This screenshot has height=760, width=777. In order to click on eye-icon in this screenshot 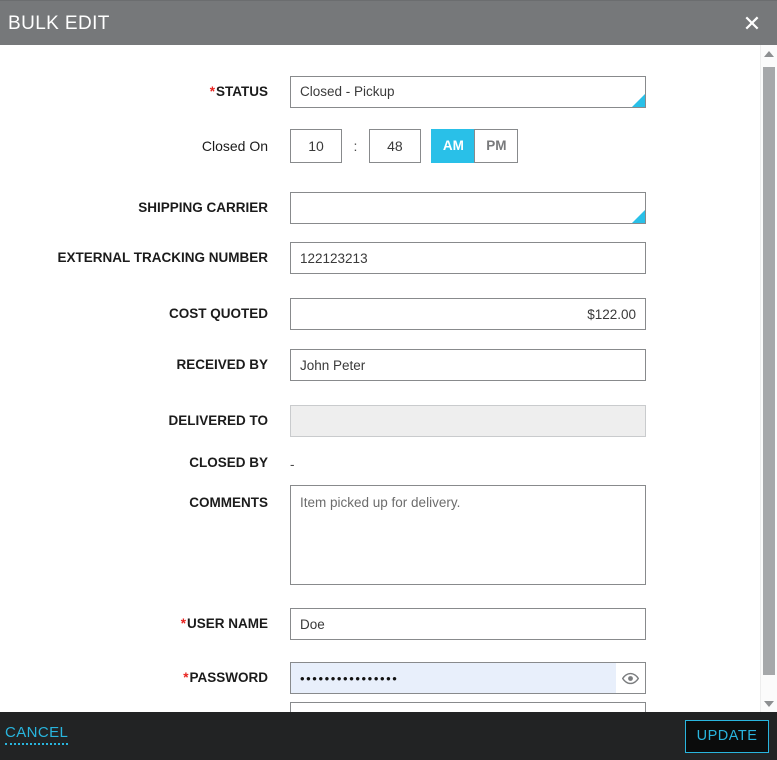, I will do `click(630, 678)`.